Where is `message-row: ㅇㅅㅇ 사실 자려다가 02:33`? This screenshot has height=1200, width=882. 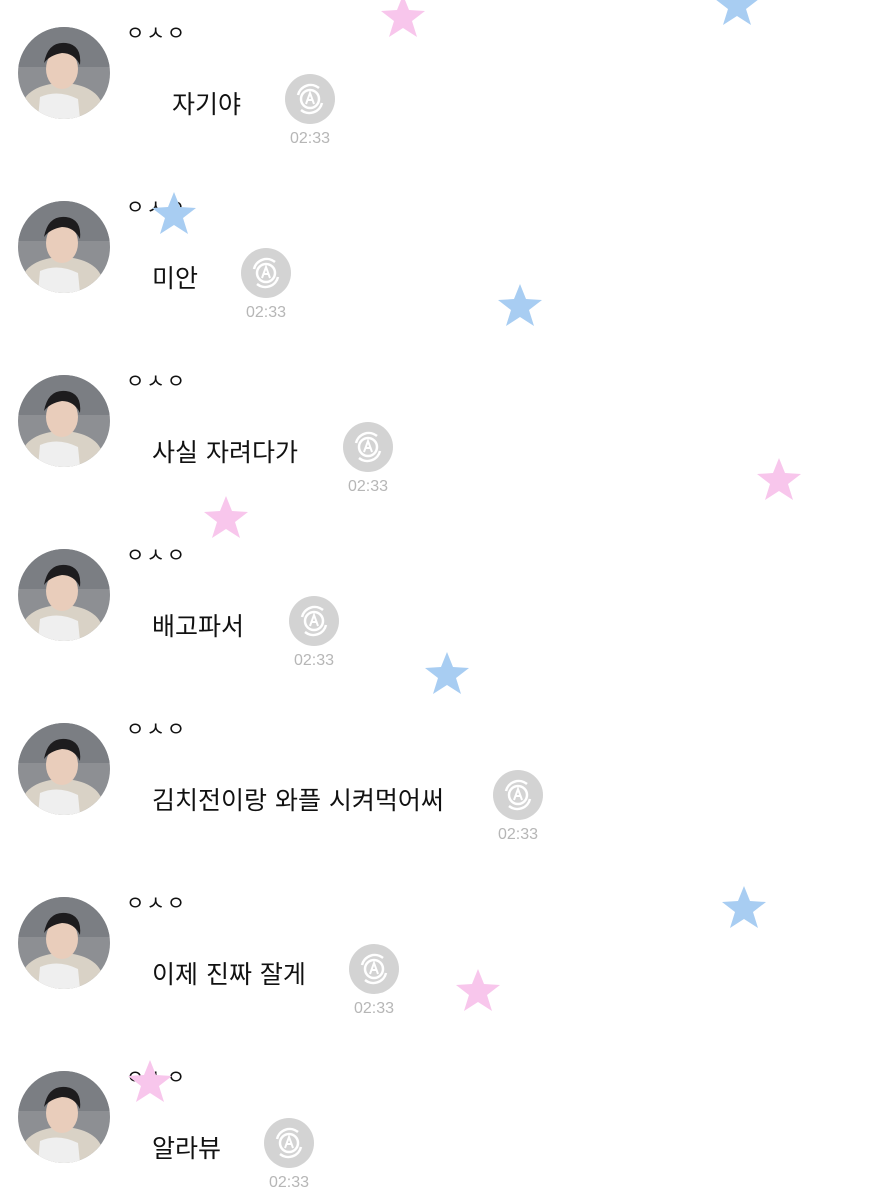 message-row: ㅇㅅㅇ 사실 자려다가 02:33 is located at coordinates (441, 435).